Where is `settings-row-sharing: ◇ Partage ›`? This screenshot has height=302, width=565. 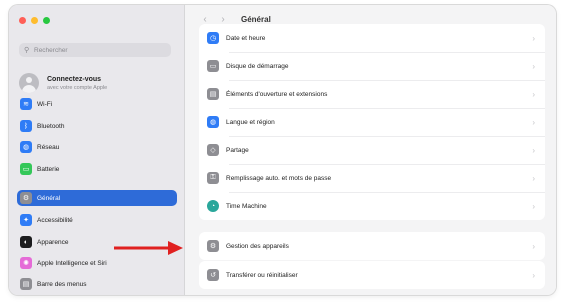 settings-row-sharing: ◇ Partage › is located at coordinates (372, 150).